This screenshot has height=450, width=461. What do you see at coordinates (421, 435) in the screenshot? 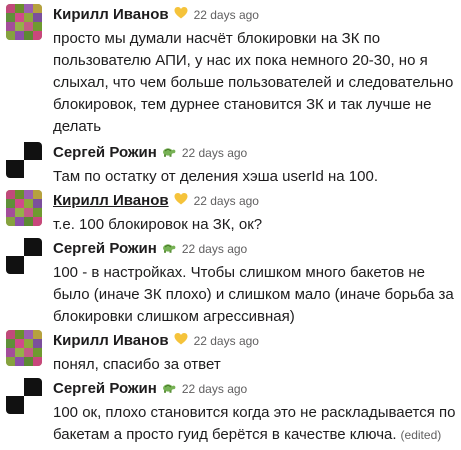
I see `edited-label: (edited)` at bounding box center [421, 435].